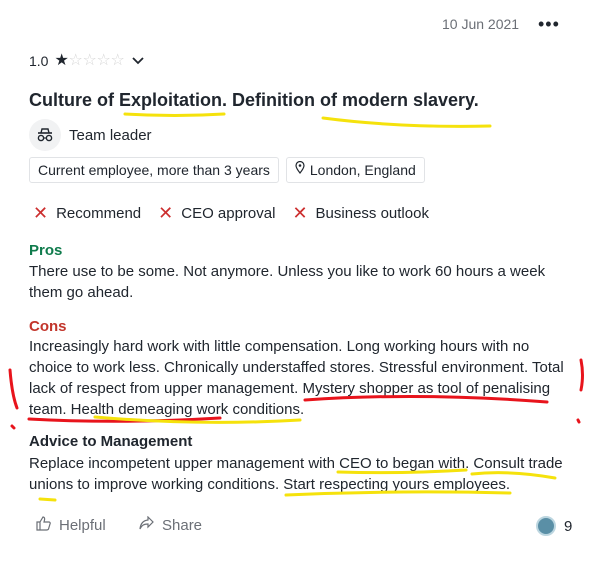 The width and height of the screenshot is (590, 572). Describe the element at coordinates (182, 525) in the screenshot. I see `share-label: Share` at that location.